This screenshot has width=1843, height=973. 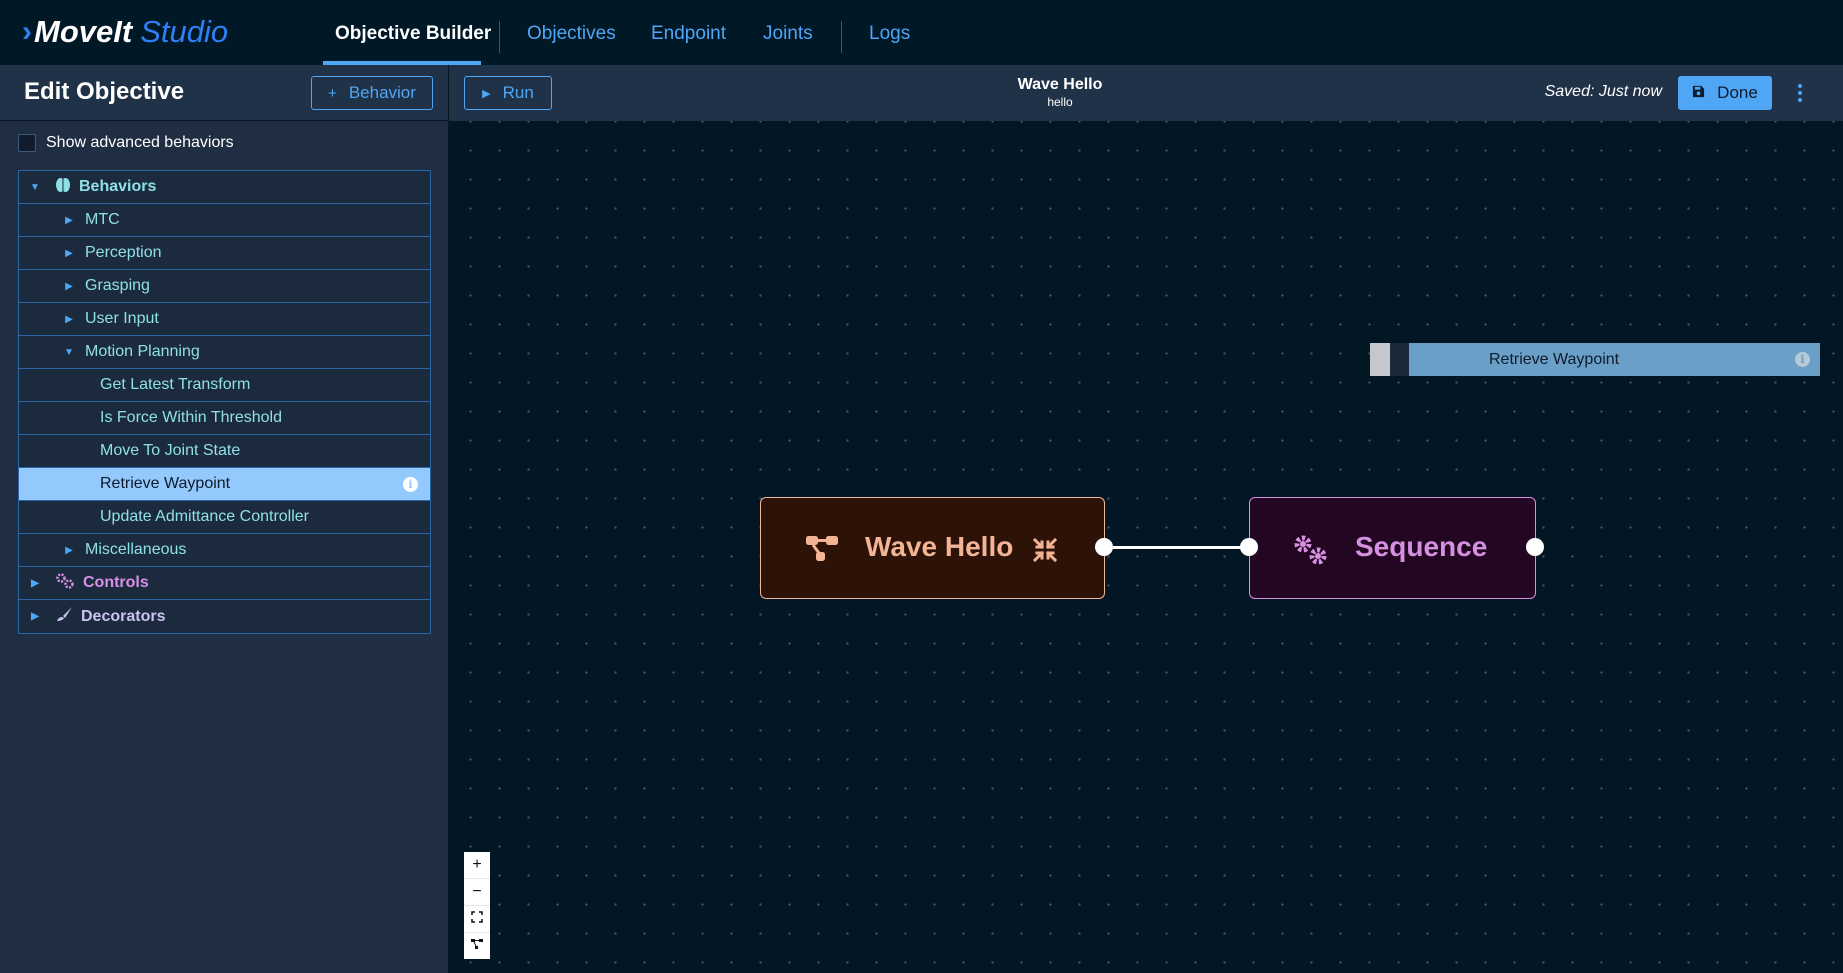 I want to click on tree-group-motion-planning: ▼ Motion Planning, so click(x=224, y=352).